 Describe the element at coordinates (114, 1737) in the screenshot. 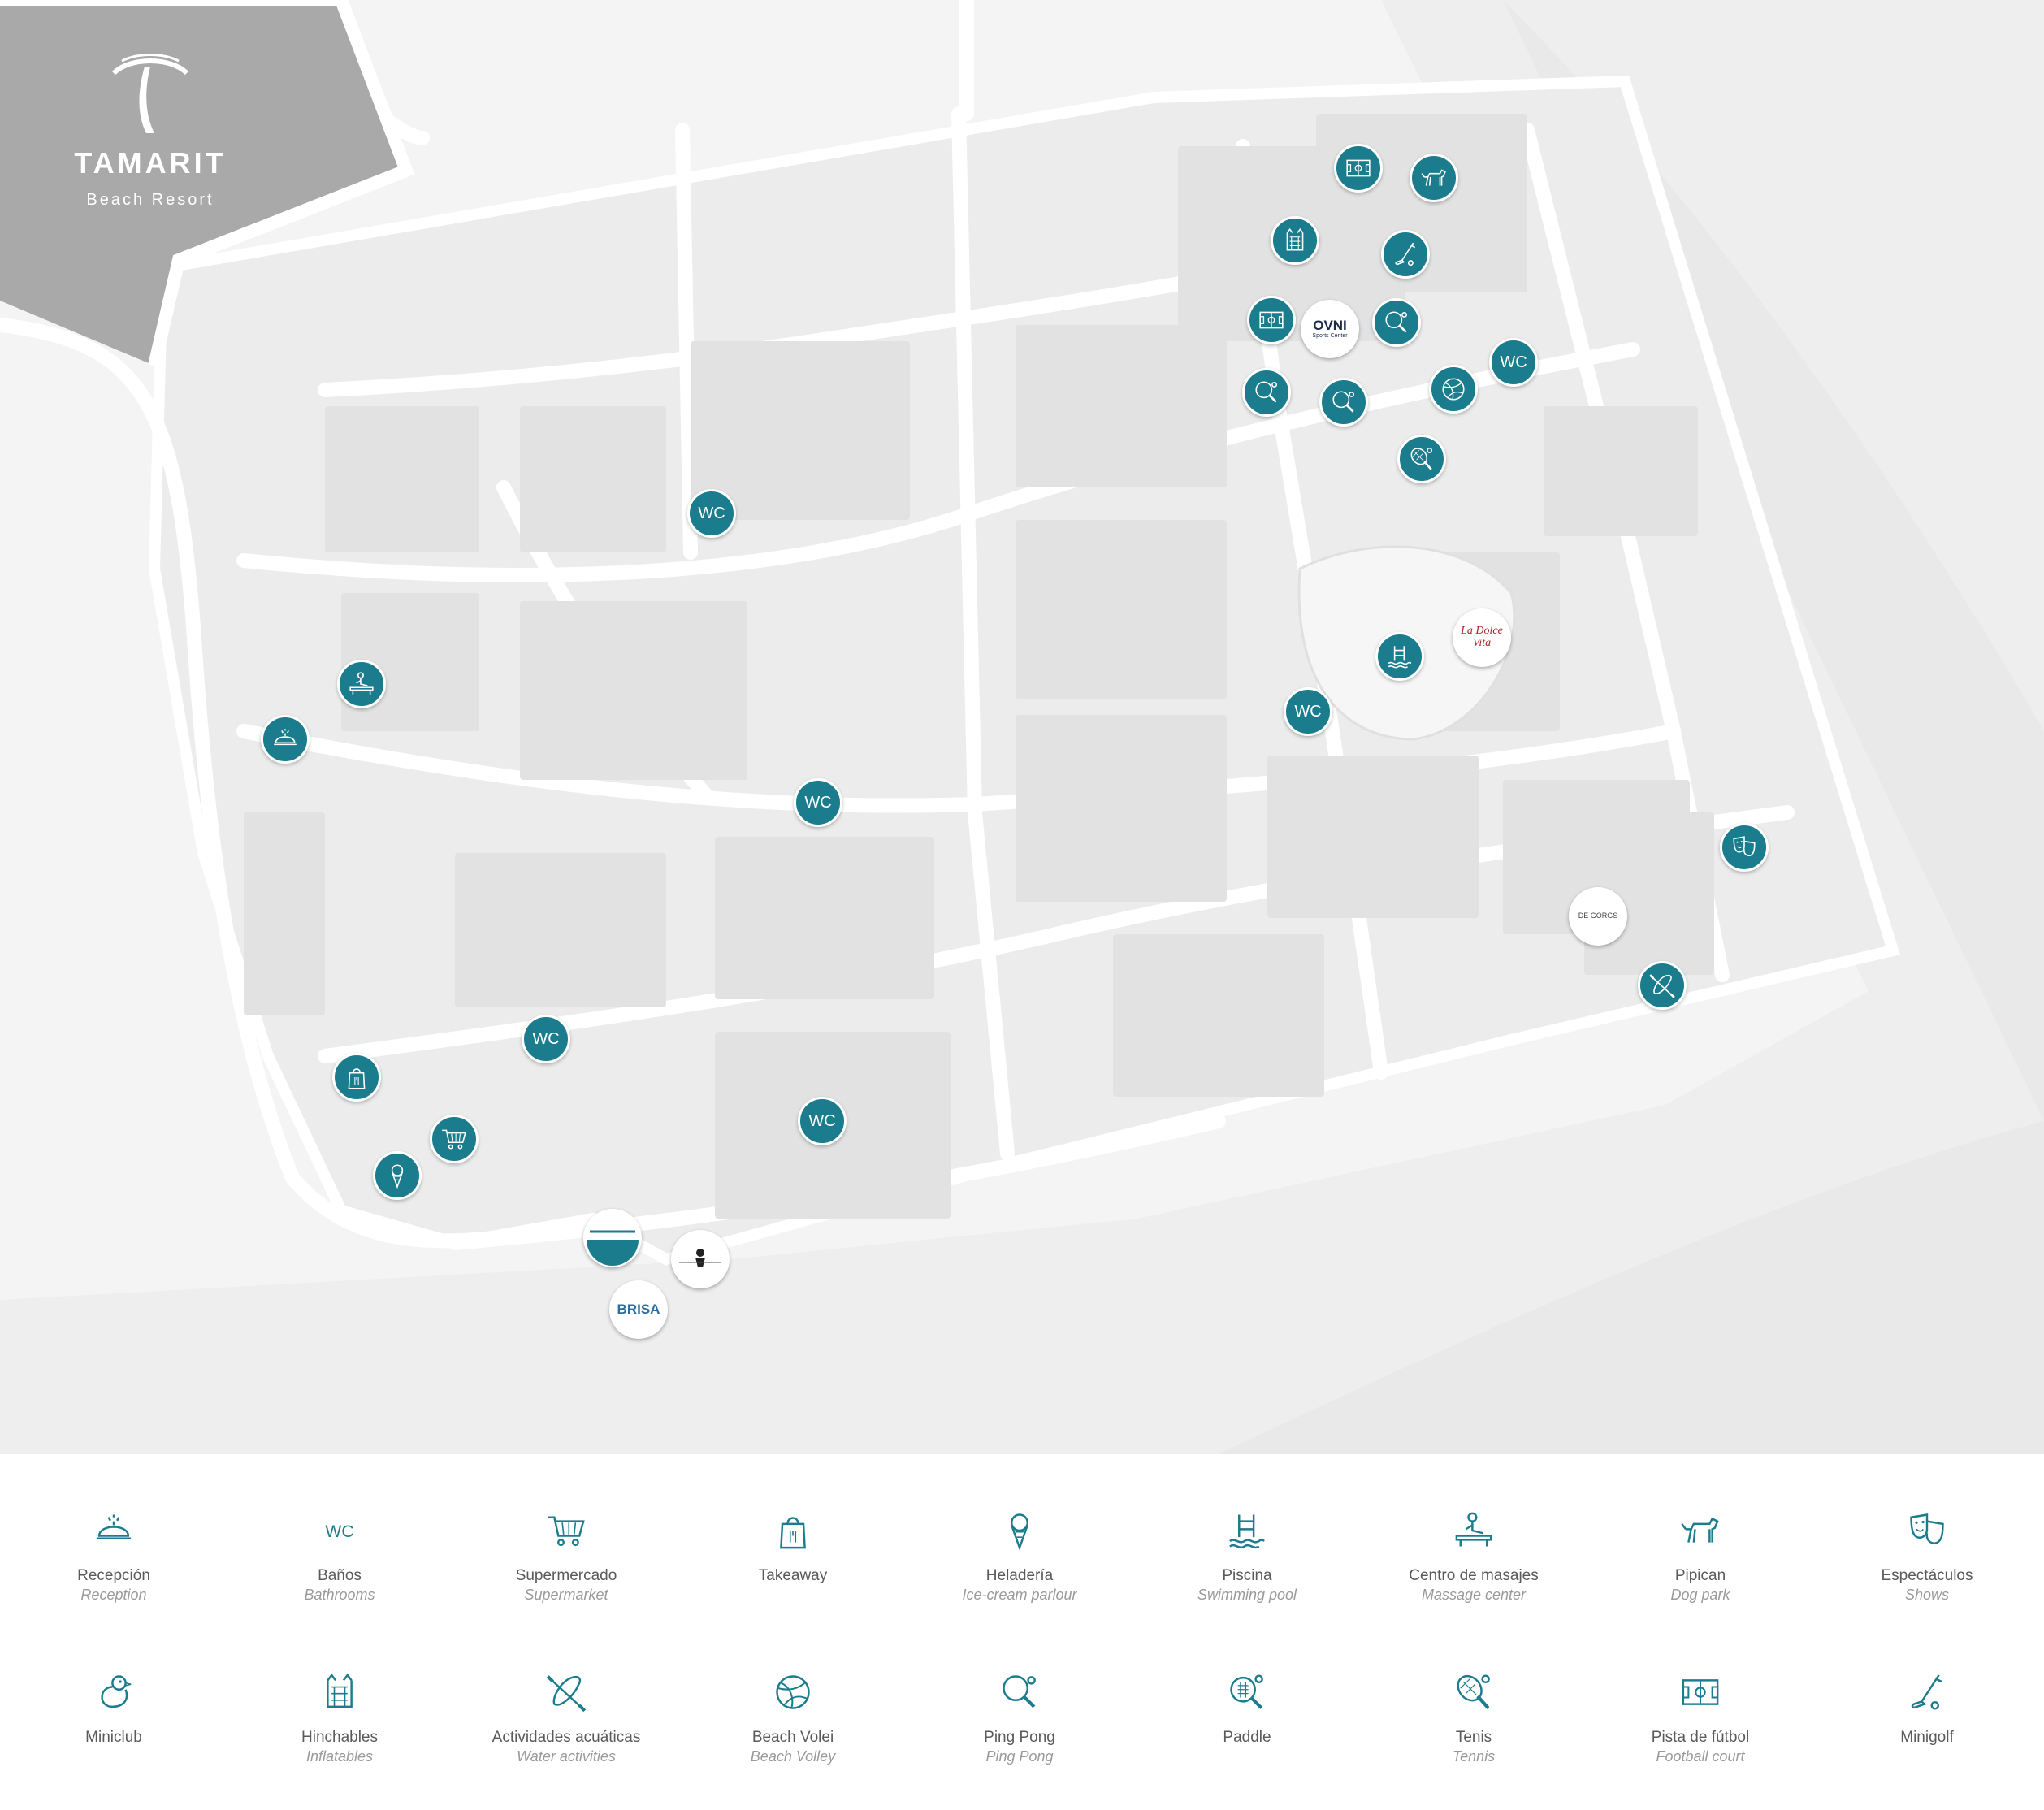

I see `legend-label: Miniclub` at that location.